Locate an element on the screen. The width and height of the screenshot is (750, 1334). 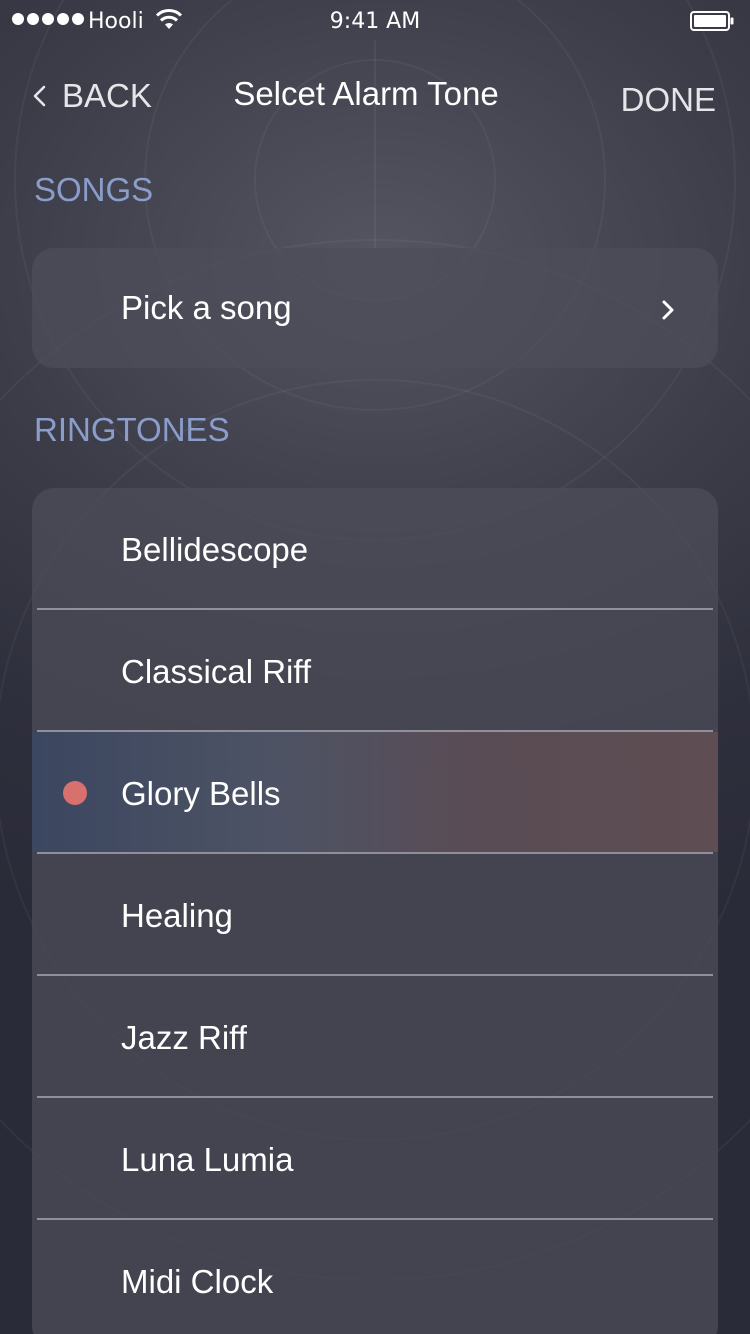
ringtone-row-classical-riff: Classical Riff is located at coordinates (375, 670).